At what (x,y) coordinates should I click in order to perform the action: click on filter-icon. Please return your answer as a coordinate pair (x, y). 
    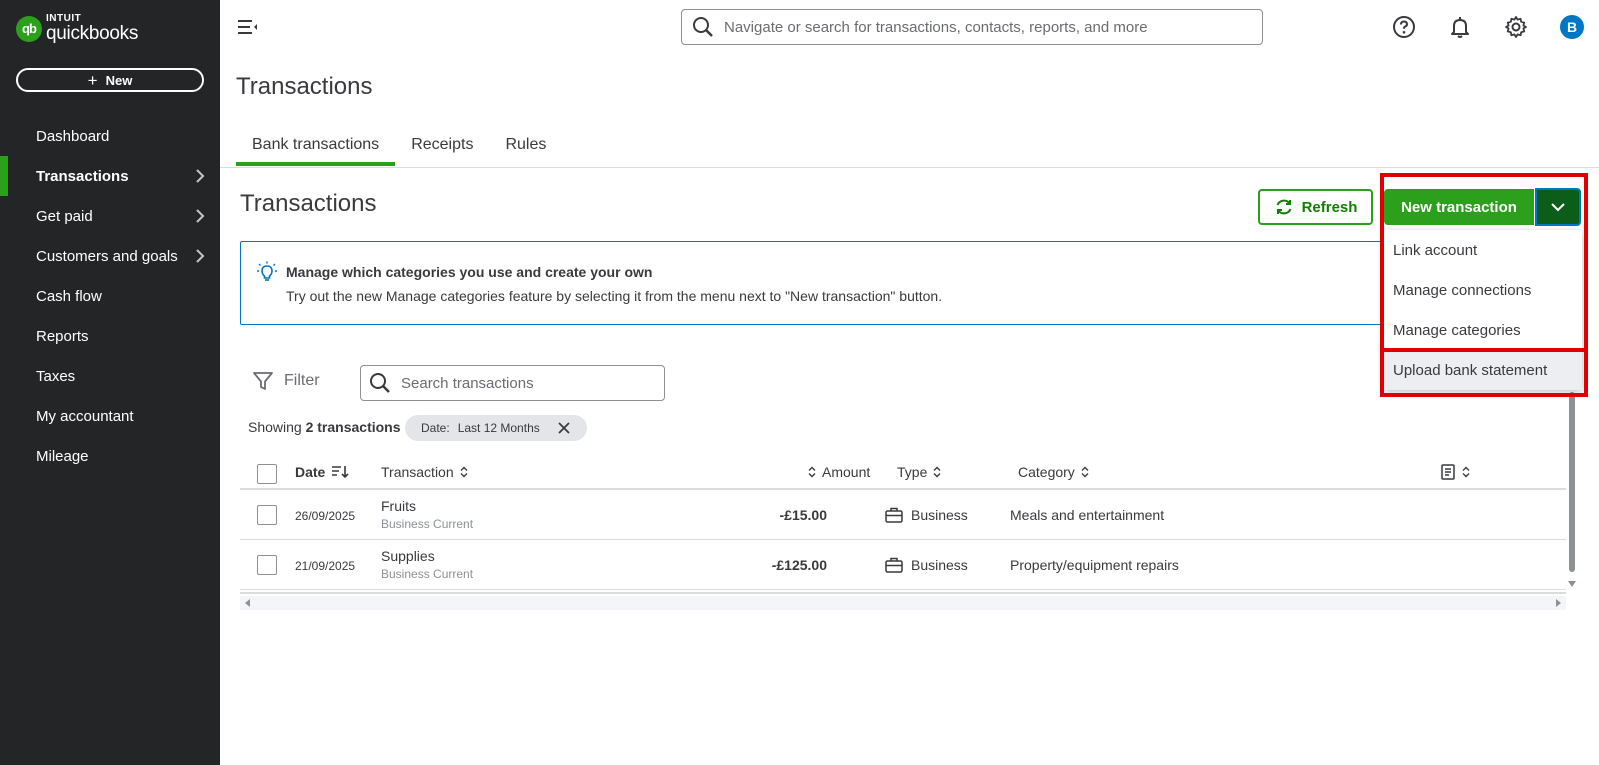
    Looking at the image, I should click on (263, 381).